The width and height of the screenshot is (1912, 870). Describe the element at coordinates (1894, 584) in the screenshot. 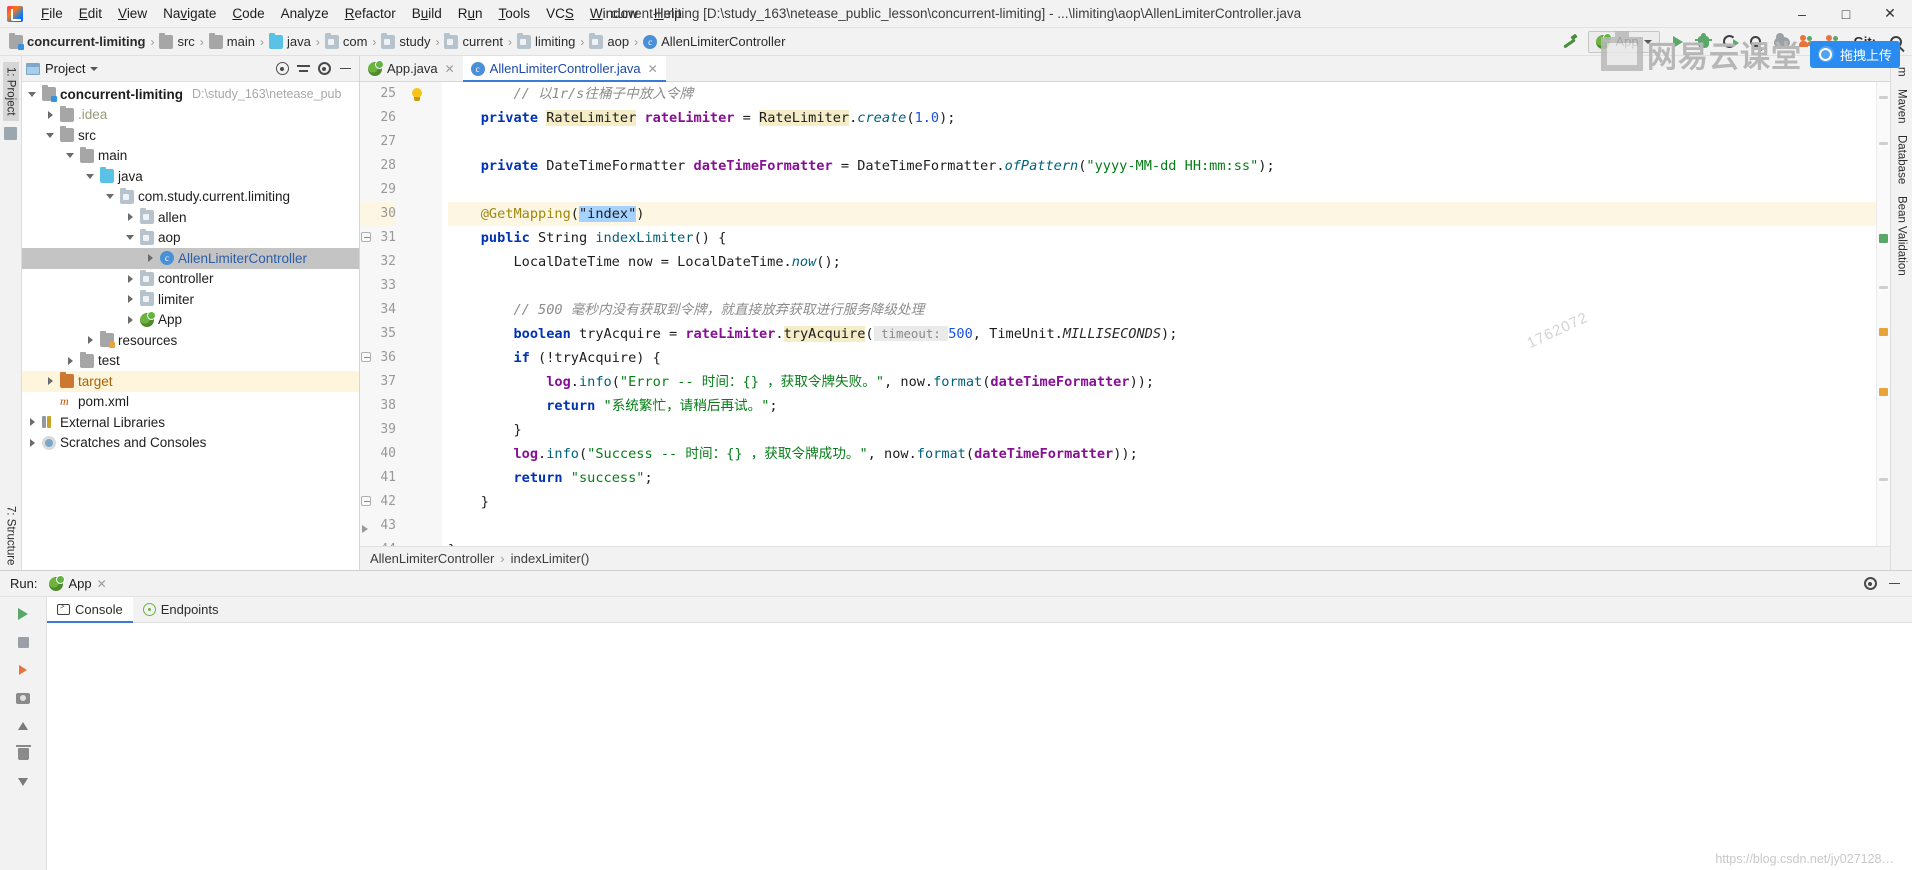

I see `hide-run-panel-button` at that location.